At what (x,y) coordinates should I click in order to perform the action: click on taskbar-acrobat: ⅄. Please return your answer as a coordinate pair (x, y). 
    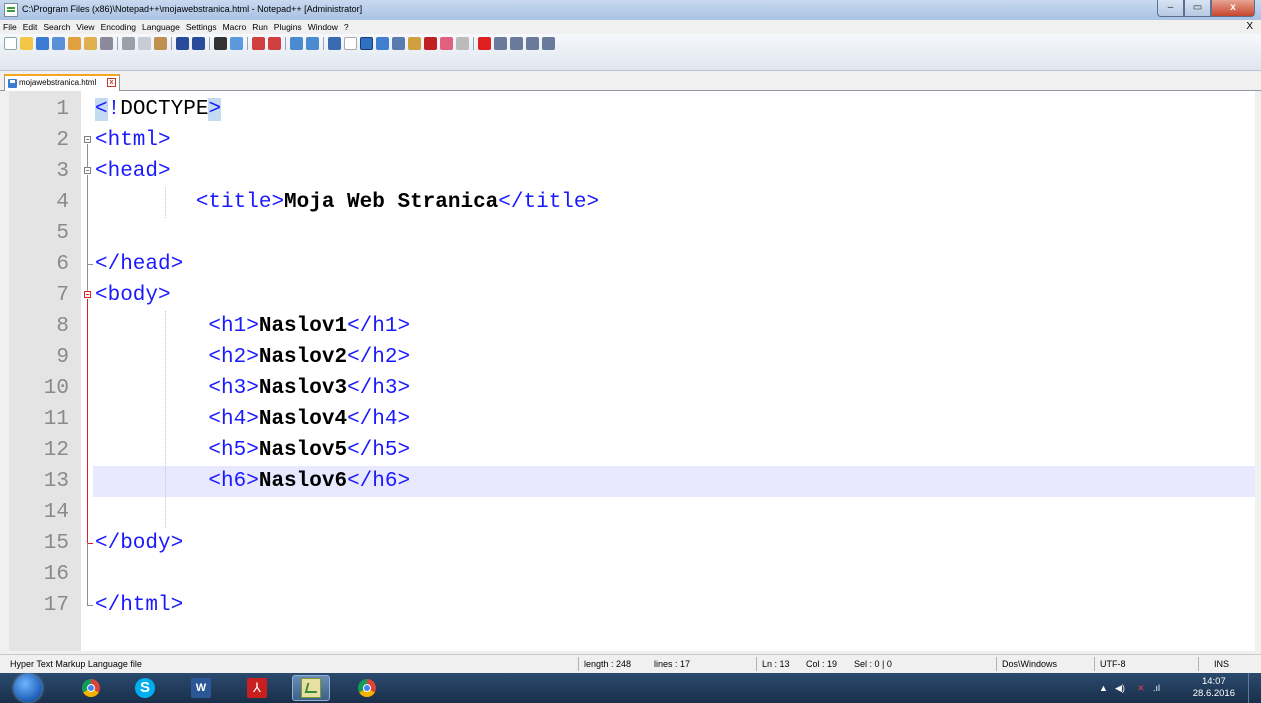
    Looking at the image, I should click on (257, 688).